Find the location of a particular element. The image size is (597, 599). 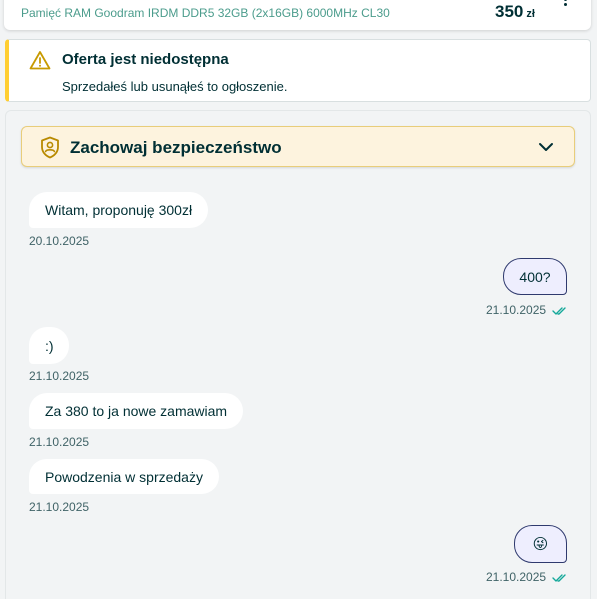

safety-title: Zachowaj bezpieczeństwo is located at coordinates (176, 147).